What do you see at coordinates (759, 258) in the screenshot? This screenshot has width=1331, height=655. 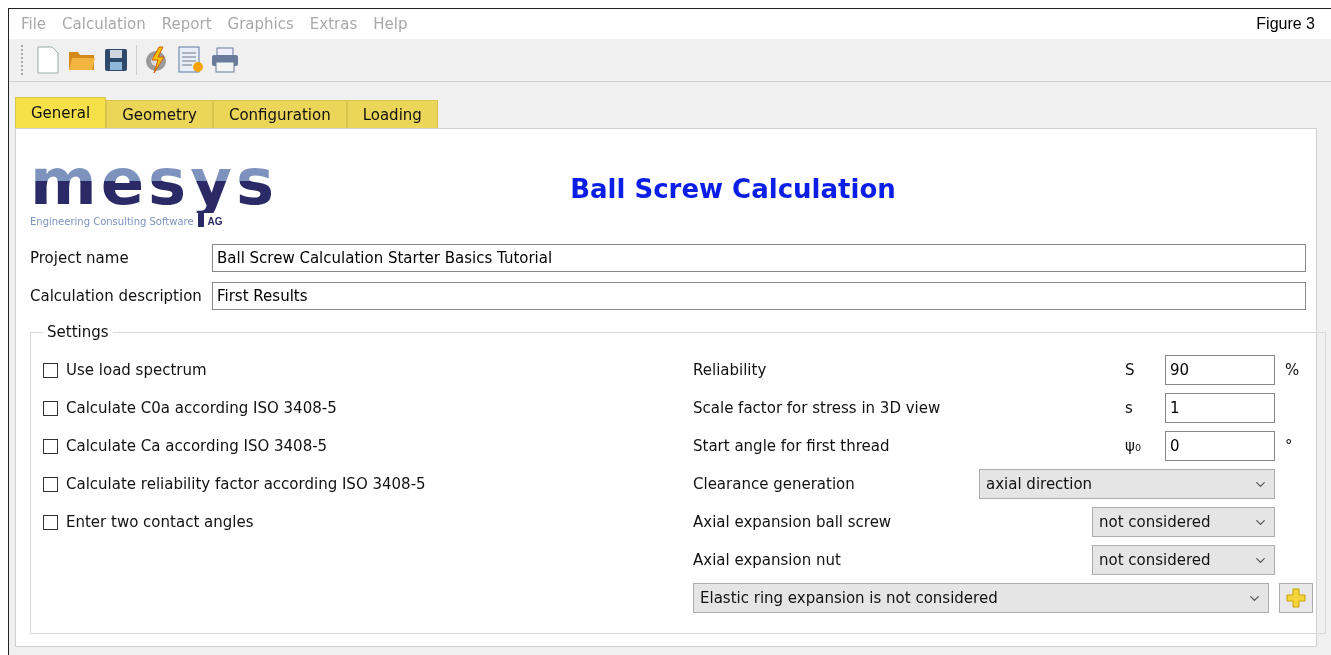 I see `text-field: Ball Screw Calculation Starter Basics Tutorial` at bounding box center [759, 258].